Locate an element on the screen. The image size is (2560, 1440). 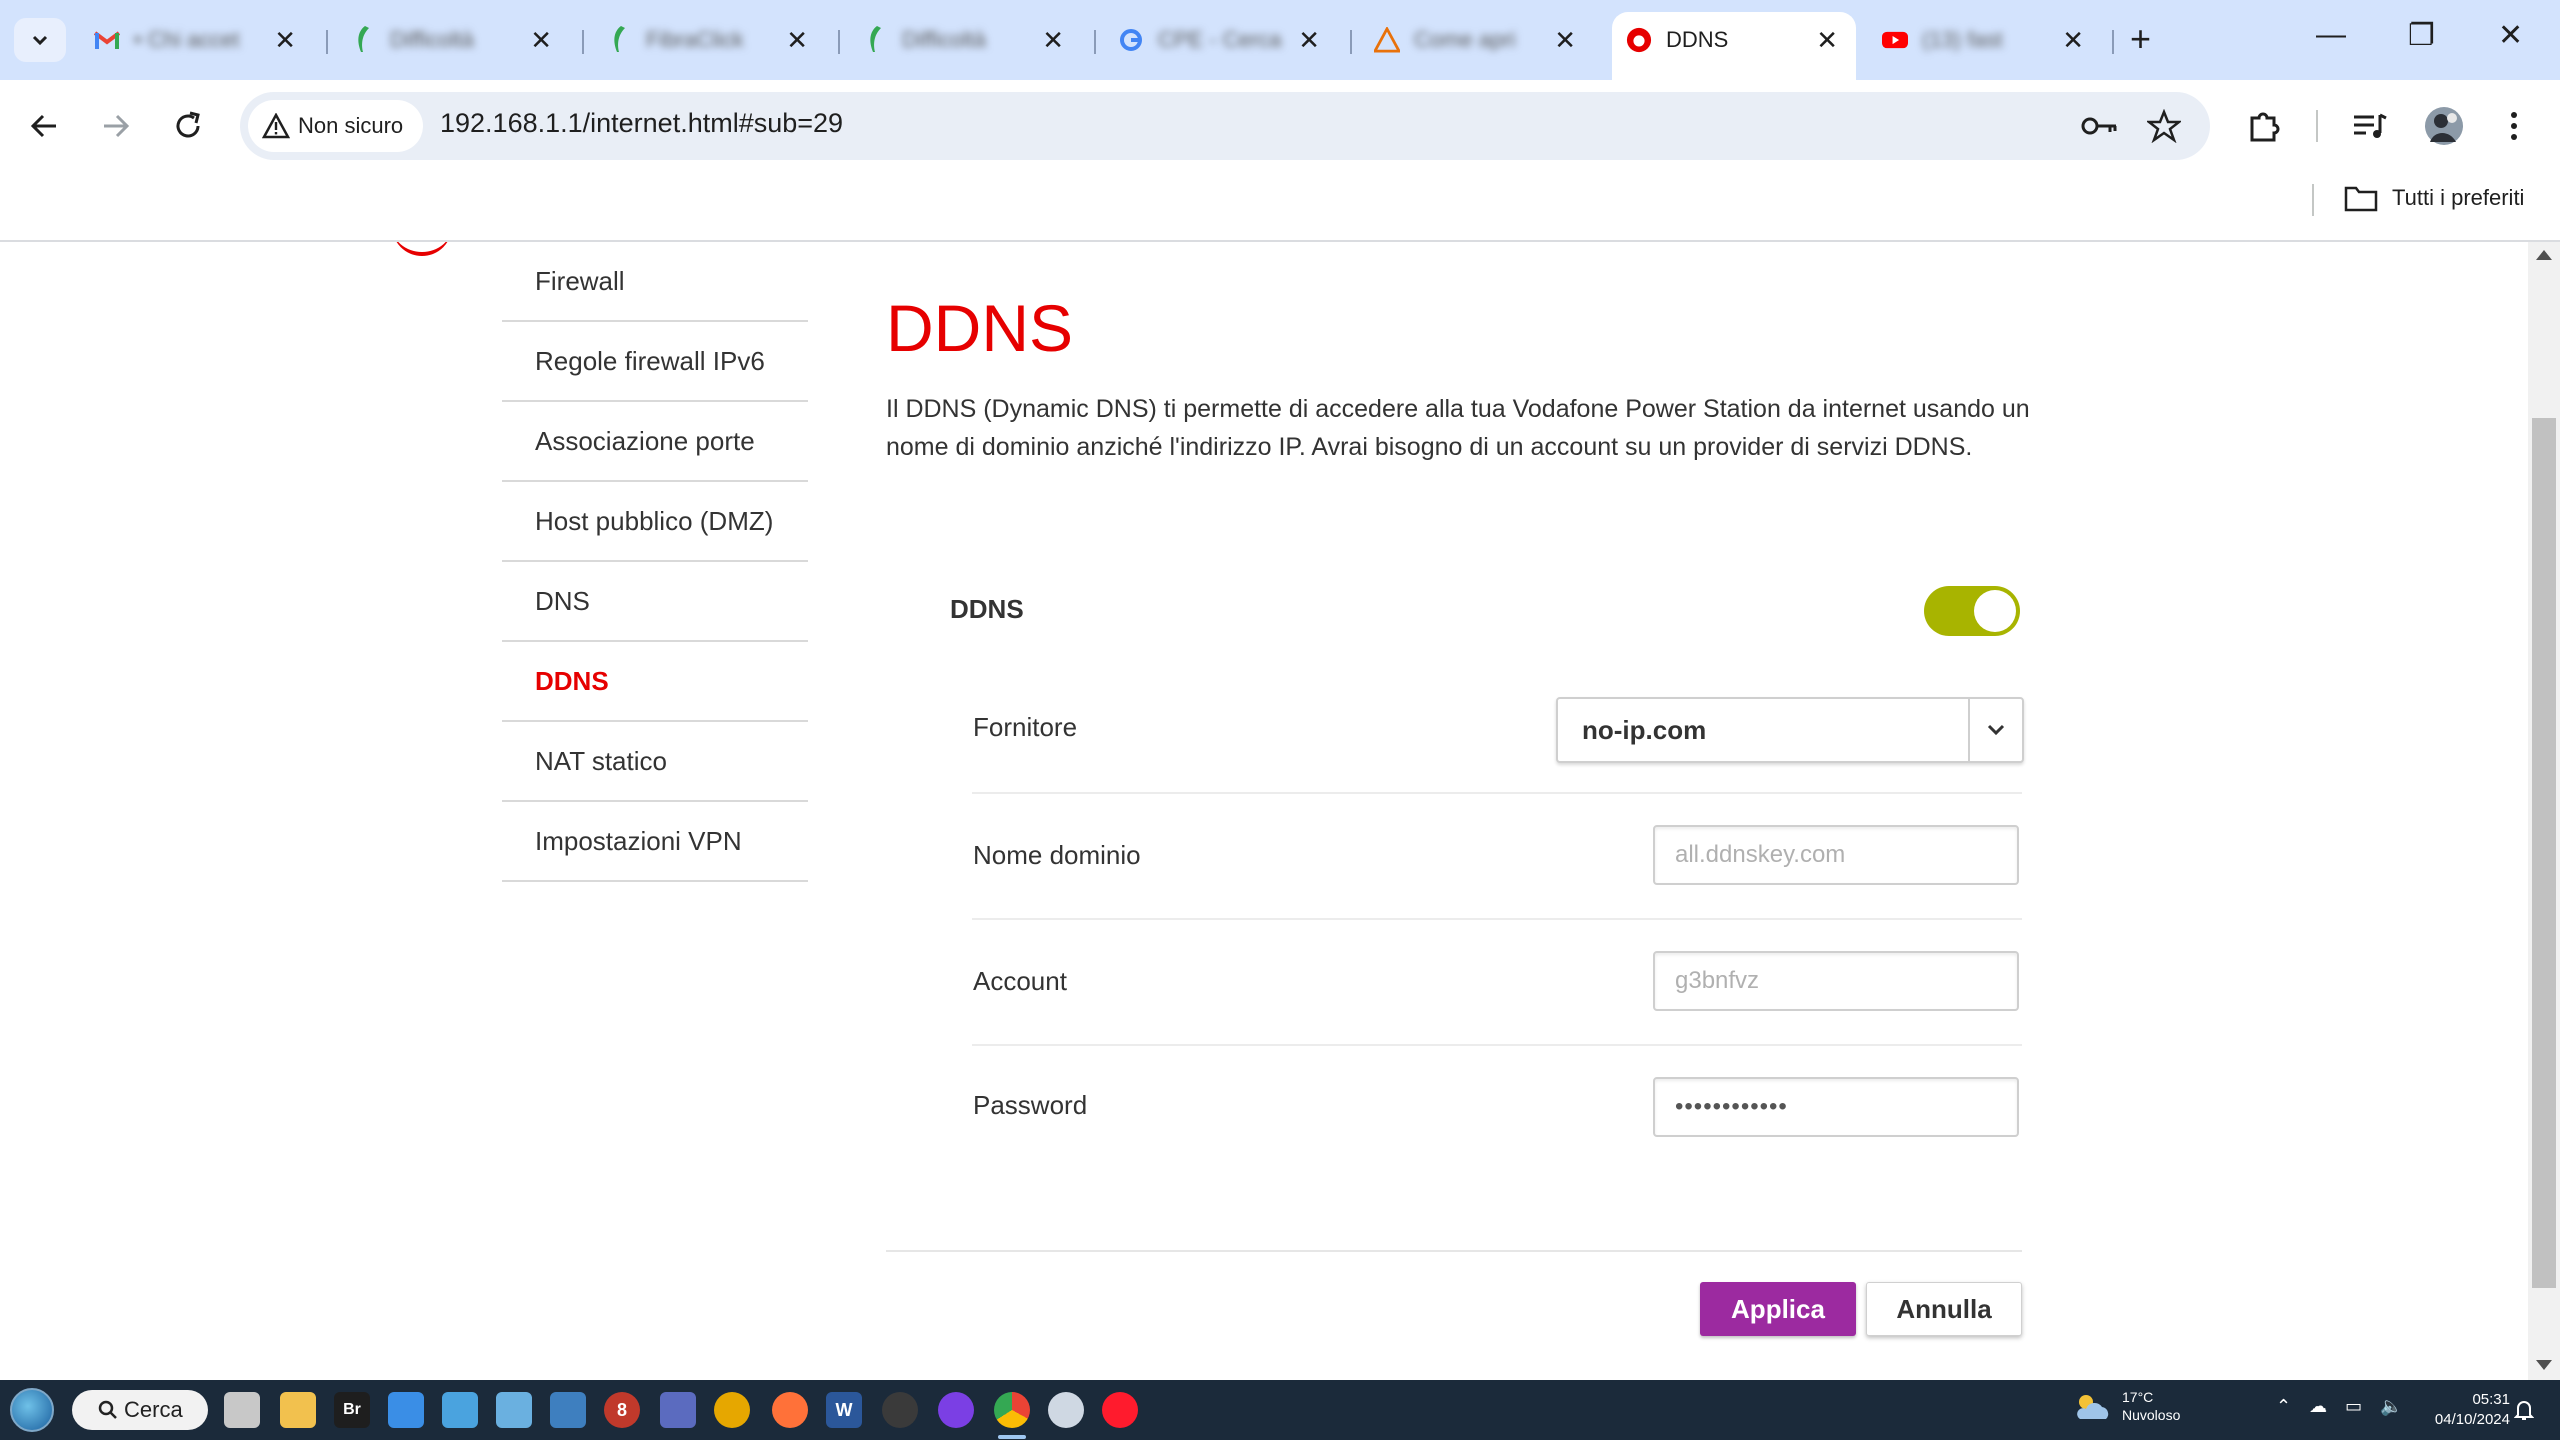
ddns-toggle-label: DDNS is located at coordinates (987, 609).